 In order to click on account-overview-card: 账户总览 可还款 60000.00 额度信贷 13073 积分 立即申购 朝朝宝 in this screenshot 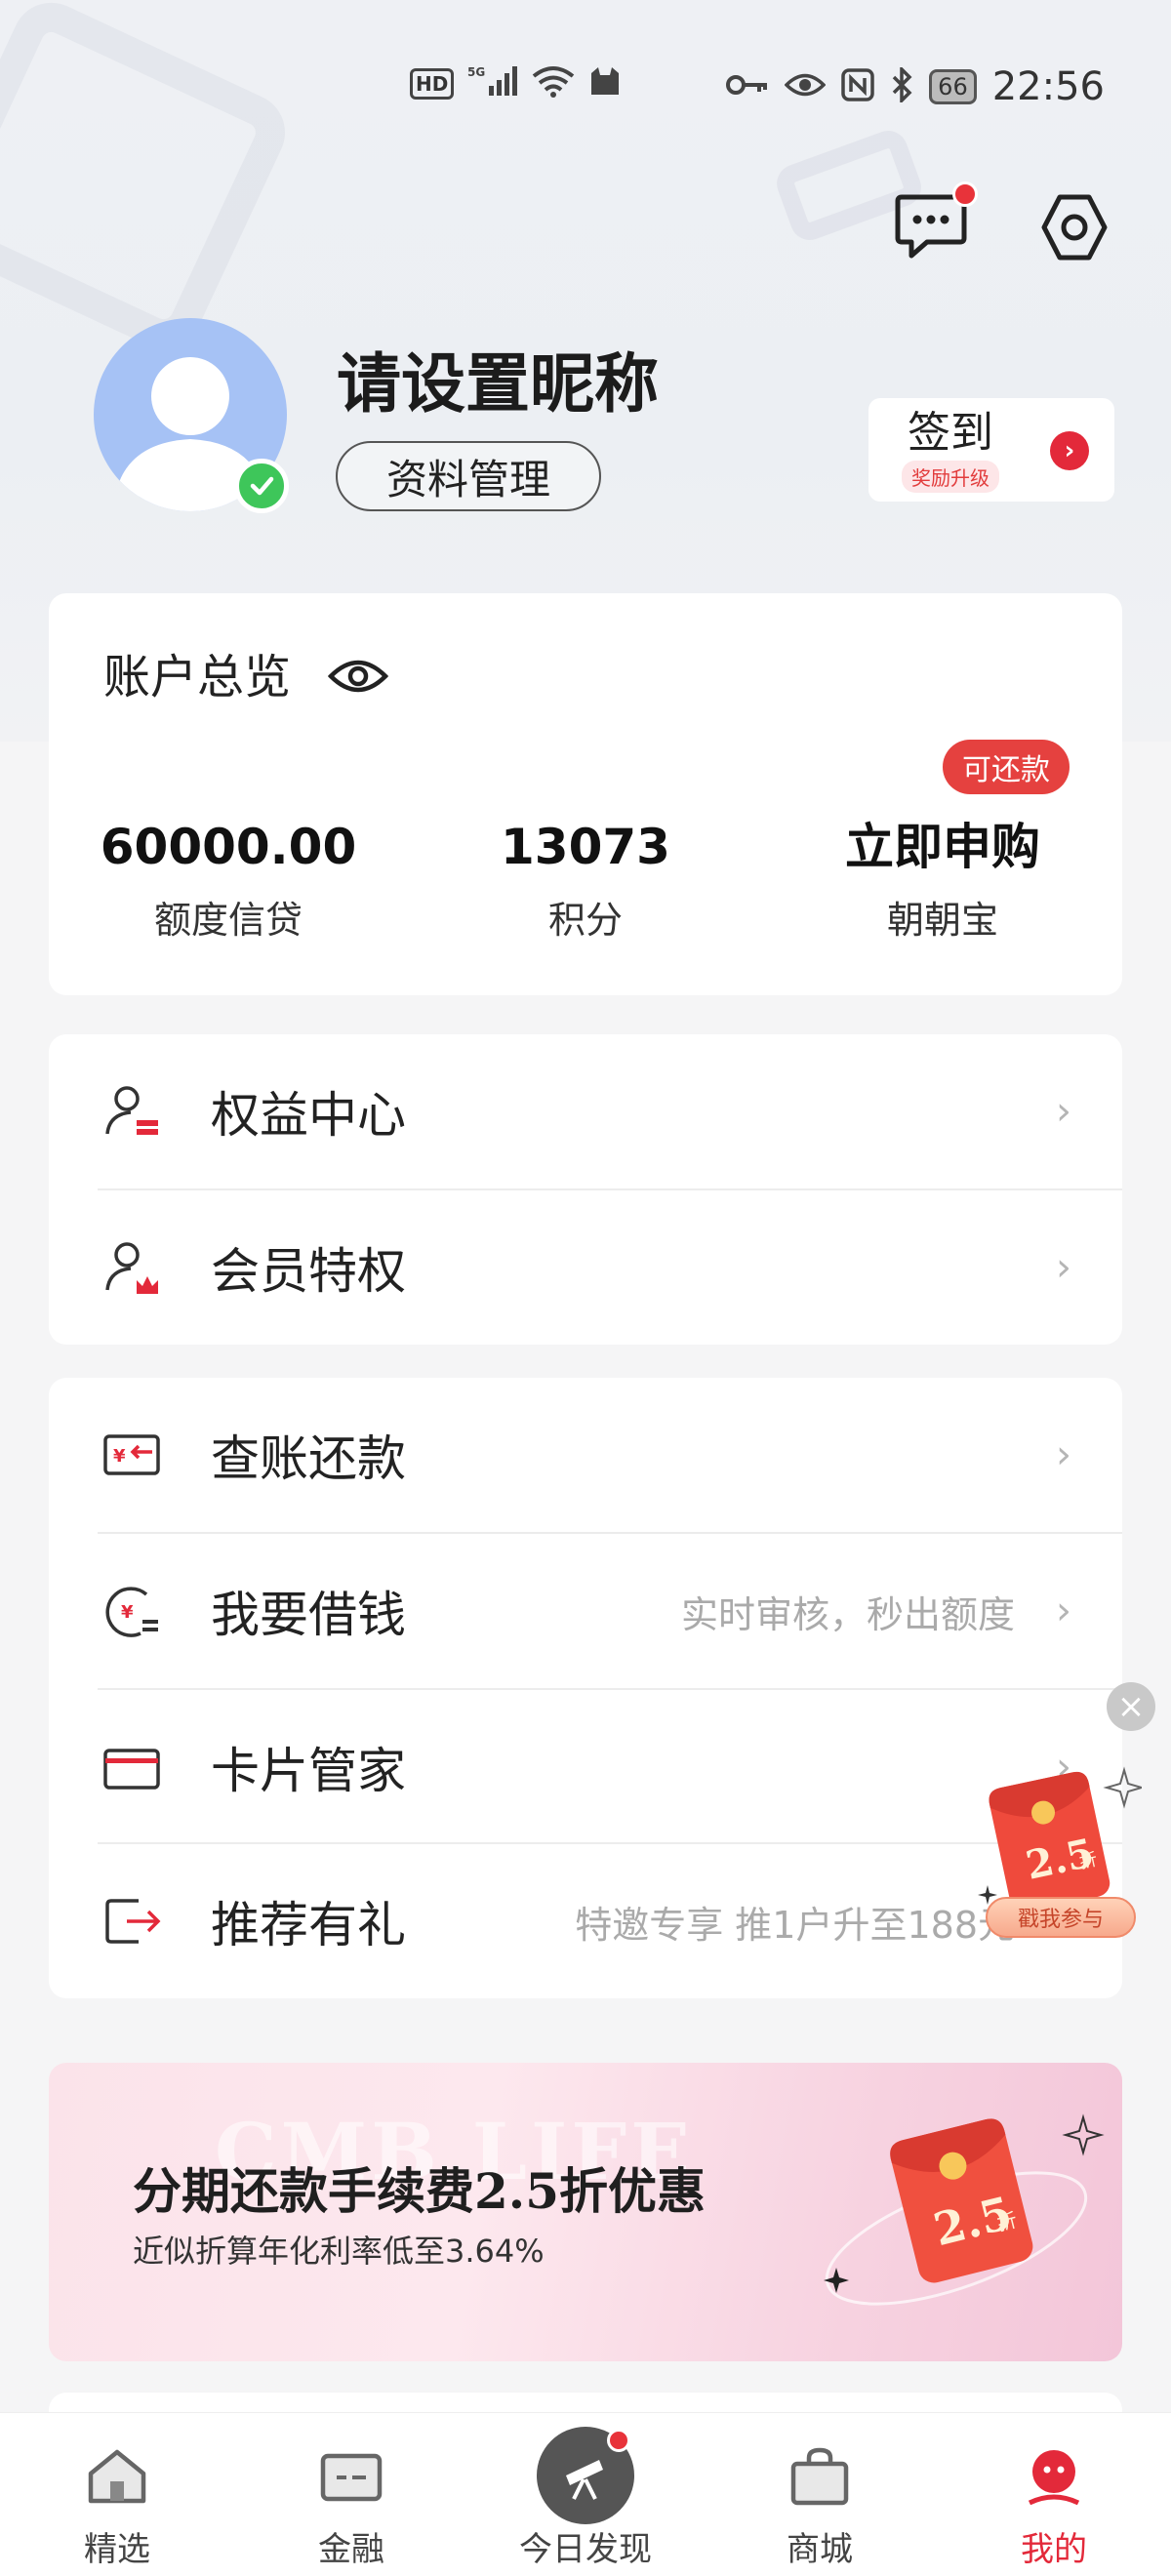, I will do `click(585, 794)`.